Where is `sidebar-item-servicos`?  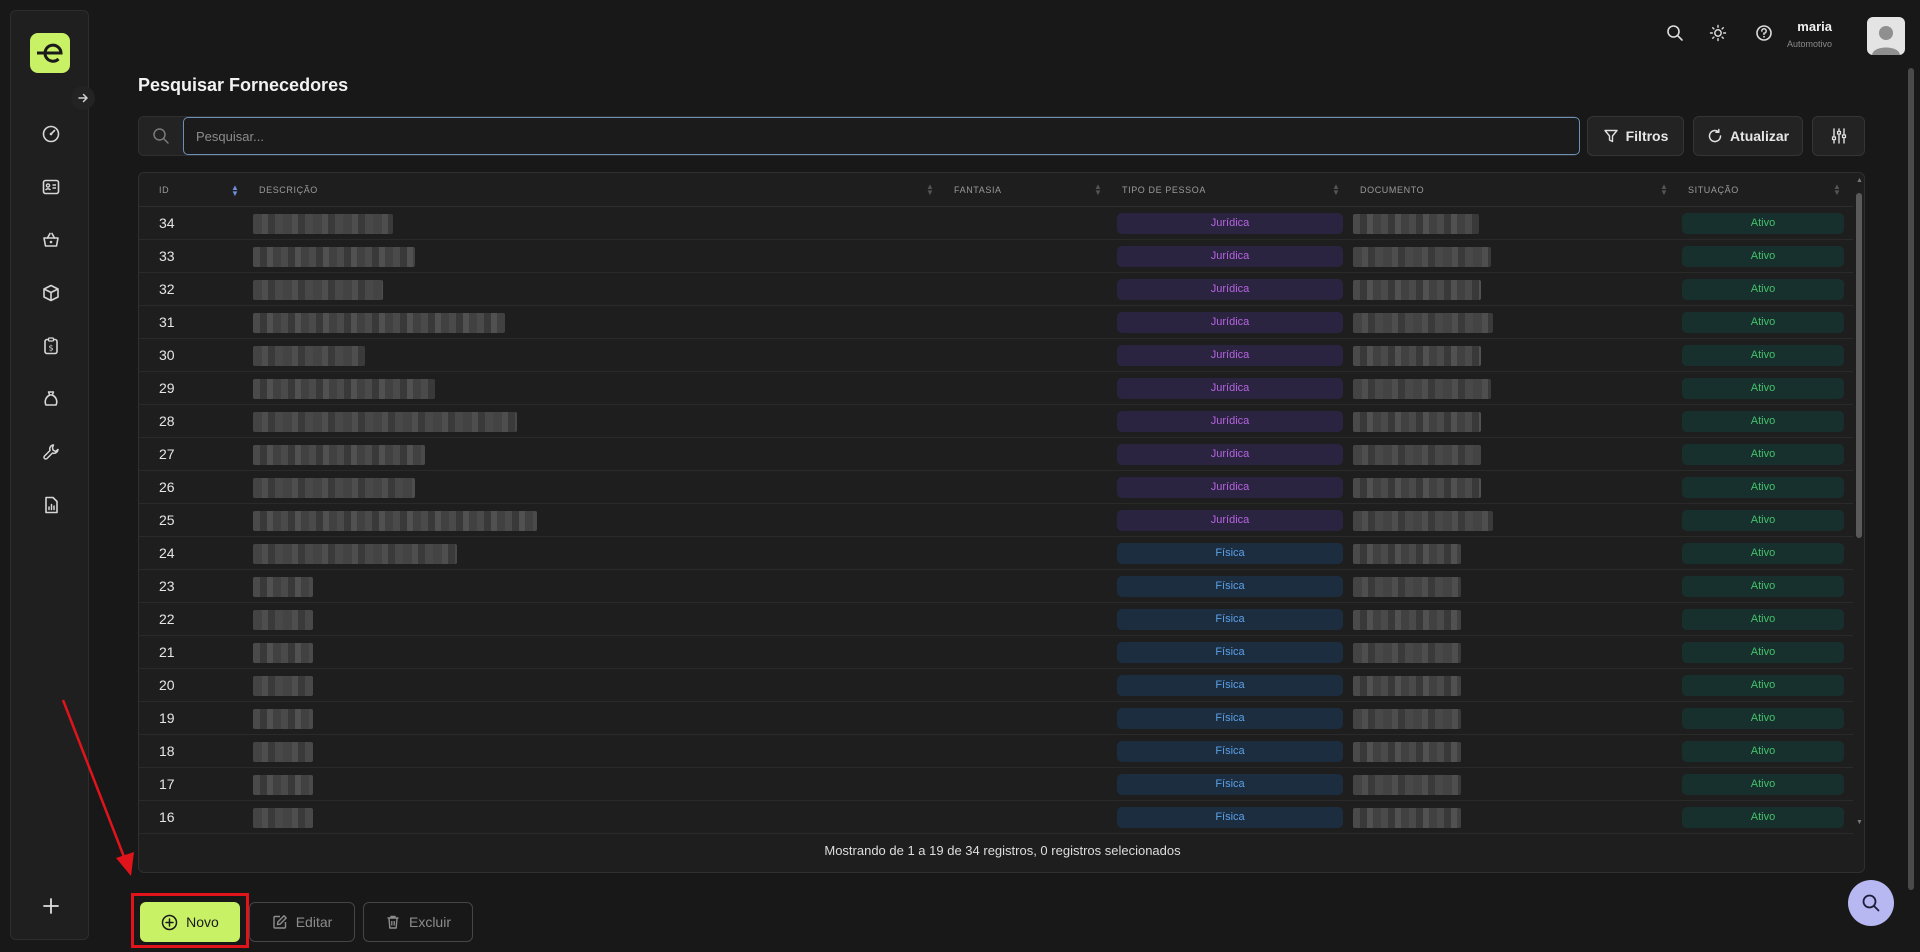 sidebar-item-servicos is located at coordinates (51, 452).